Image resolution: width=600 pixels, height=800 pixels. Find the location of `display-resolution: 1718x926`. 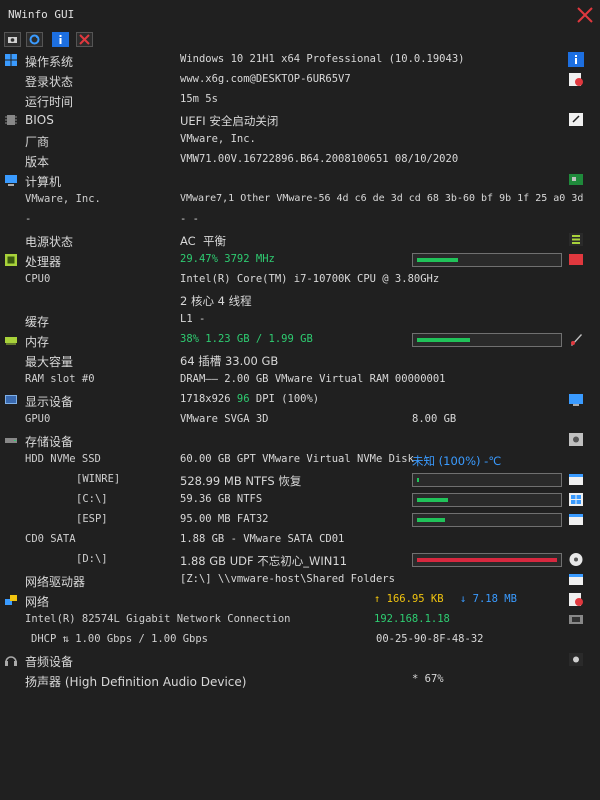

display-resolution: 1718x926 is located at coordinates (205, 399).